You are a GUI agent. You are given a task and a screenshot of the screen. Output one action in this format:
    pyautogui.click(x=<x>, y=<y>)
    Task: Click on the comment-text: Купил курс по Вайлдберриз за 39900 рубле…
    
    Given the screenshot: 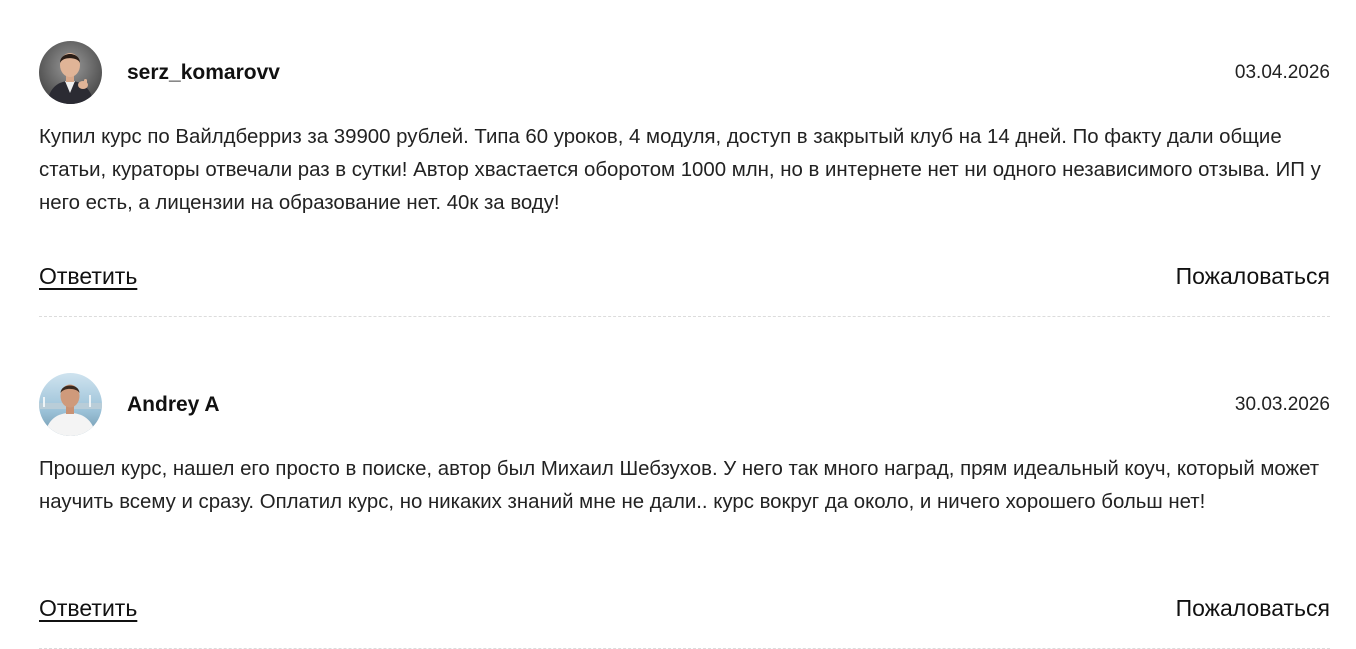 What is the action you would take?
    pyautogui.click(x=680, y=170)
    